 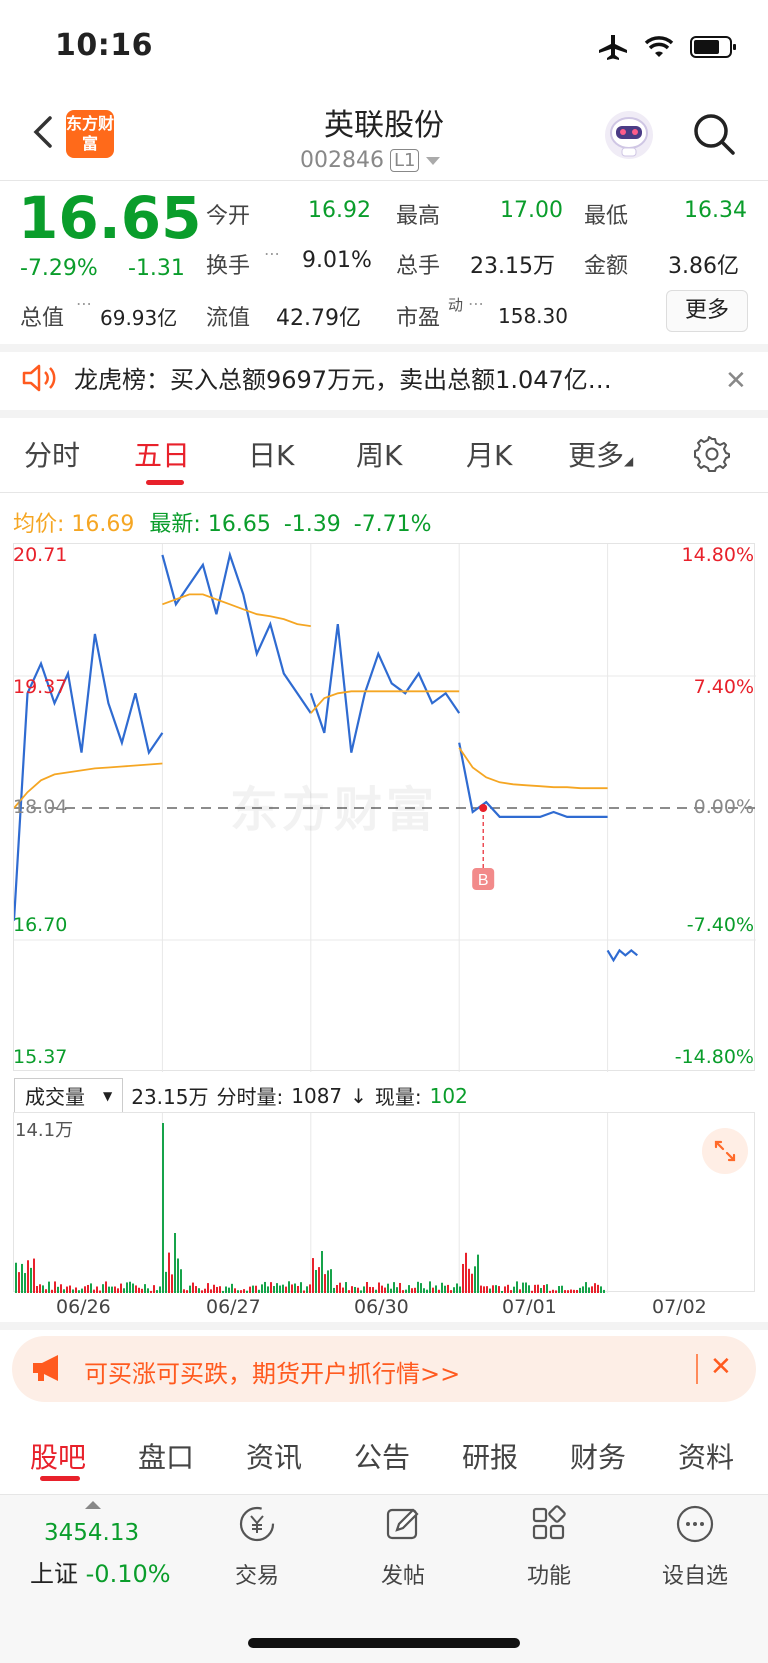 I want to click on tab-more: 更多◢, so click(x=600, y=454).